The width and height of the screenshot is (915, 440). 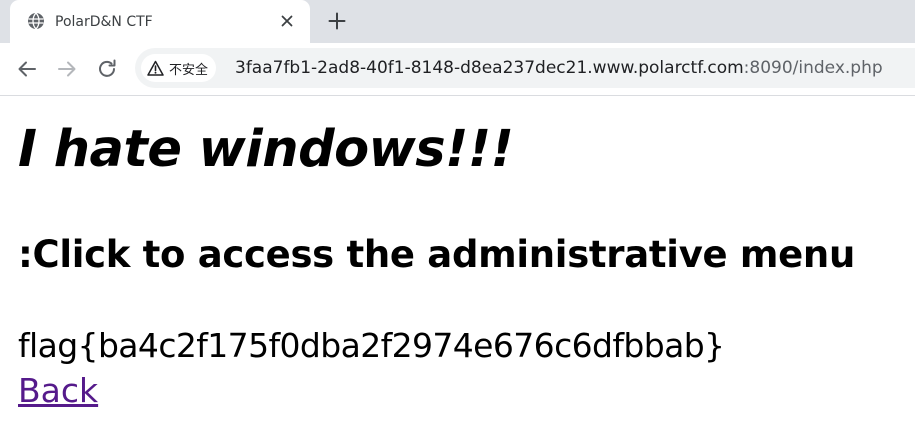 What do you see at coordinates (189, 70) in the screenshot?
I see `security-label: 不安全` at bounding box center [189, 70].